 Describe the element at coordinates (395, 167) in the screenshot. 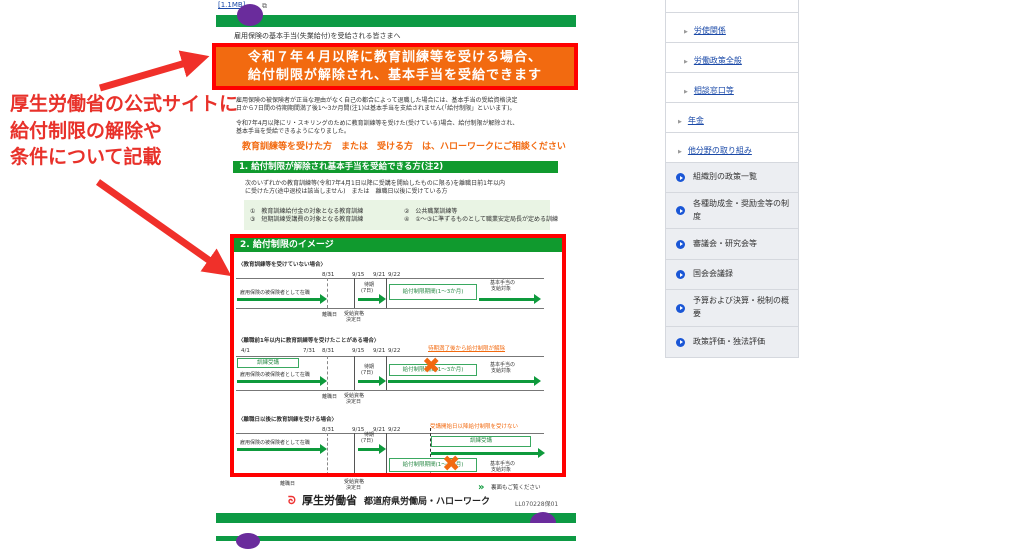

I see `section1-header: 1. 給付制限が解除され基本手当を受給できる方(注2)` at that location.